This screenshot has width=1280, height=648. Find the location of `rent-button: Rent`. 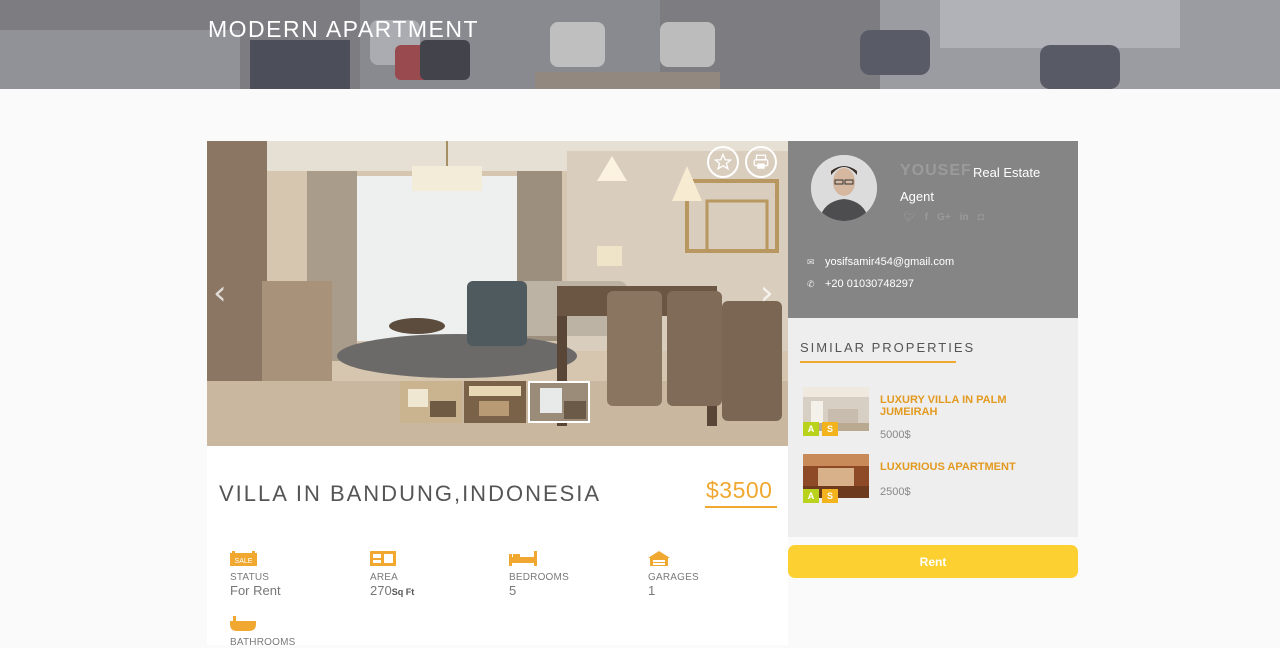

rent-button: Rent is located at coordinates (933, 561).